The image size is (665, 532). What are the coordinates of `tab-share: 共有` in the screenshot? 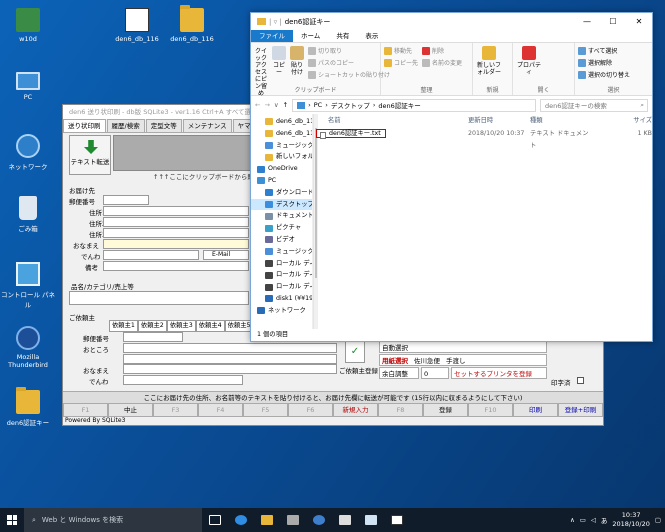 It's located at (342, 36).